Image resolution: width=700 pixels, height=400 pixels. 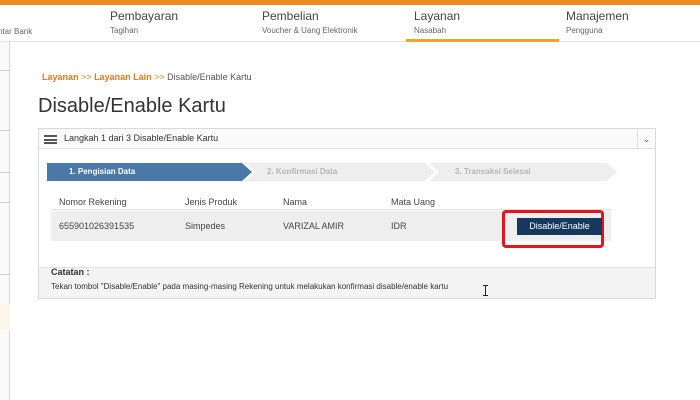 I want to click on nav-active-underline, so click(x=482, y=40).